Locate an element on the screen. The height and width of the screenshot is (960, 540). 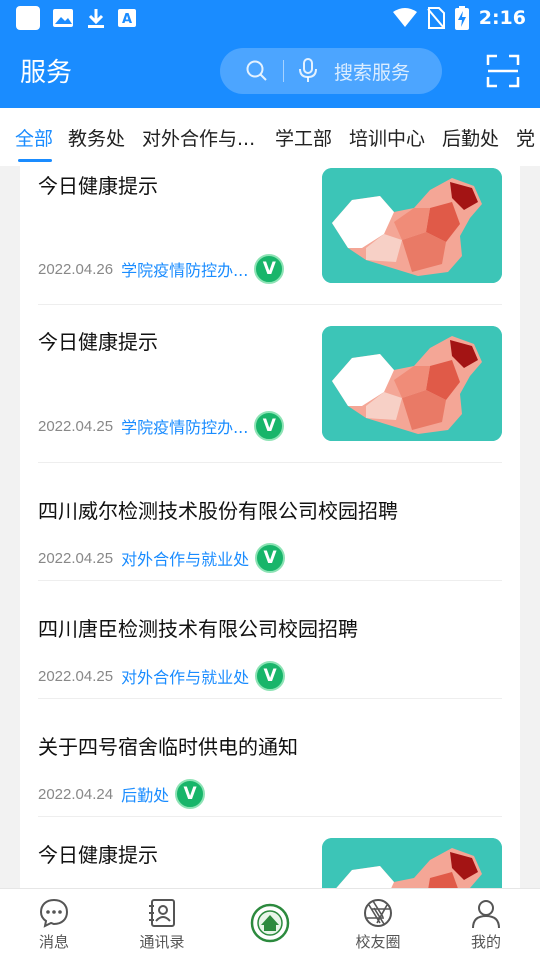
nav-messages: 消息 is located at coordinates (54, 924).